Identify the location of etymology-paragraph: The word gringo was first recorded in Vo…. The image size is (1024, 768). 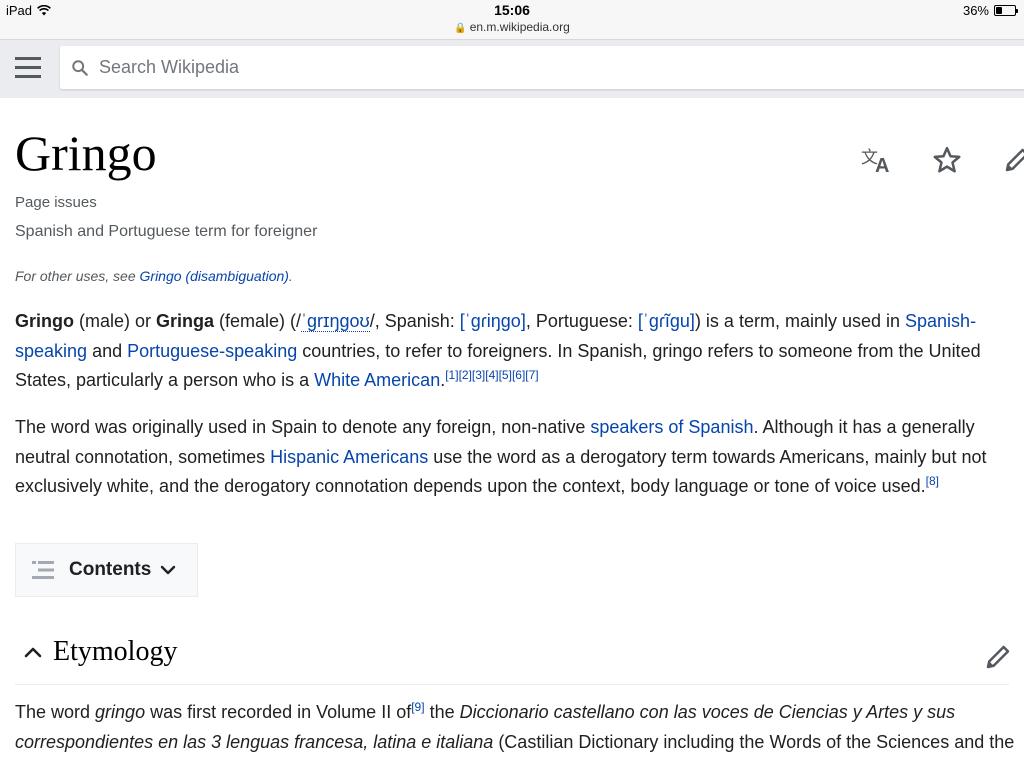
(519, 727).